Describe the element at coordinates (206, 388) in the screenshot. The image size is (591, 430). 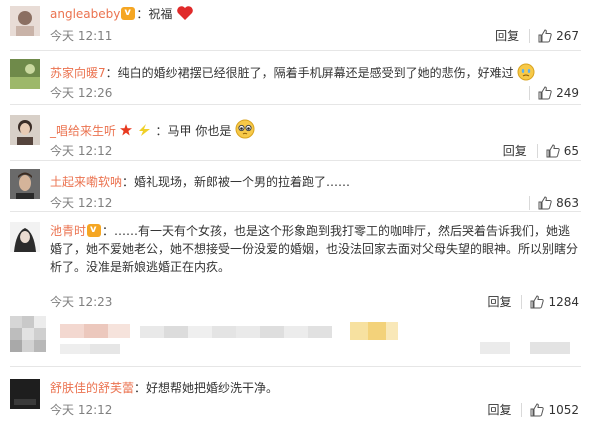
I see `comment-text: ：好想帮她把婚纱洗干净。` at that location.